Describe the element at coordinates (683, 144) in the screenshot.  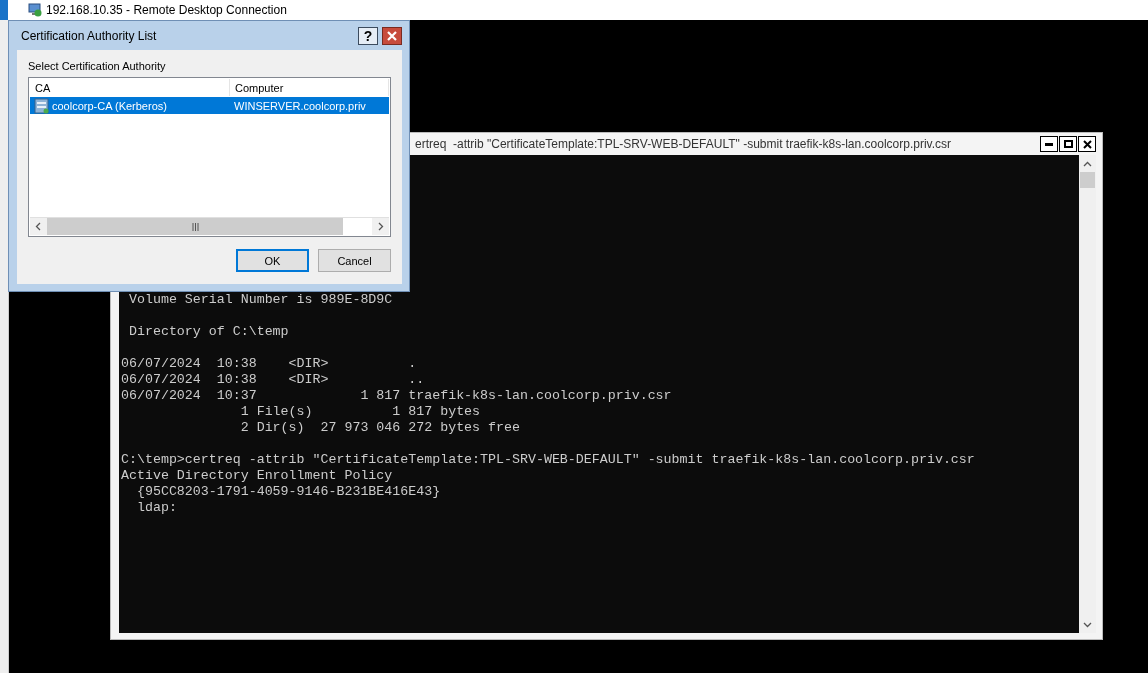
I see `window-title: ertreq -attrib "CertificateTemplate:TPL-SRV-WEB-DEFAULT" -submit traefik-k8s-lan.coolcorp.priv.csr` at that location.